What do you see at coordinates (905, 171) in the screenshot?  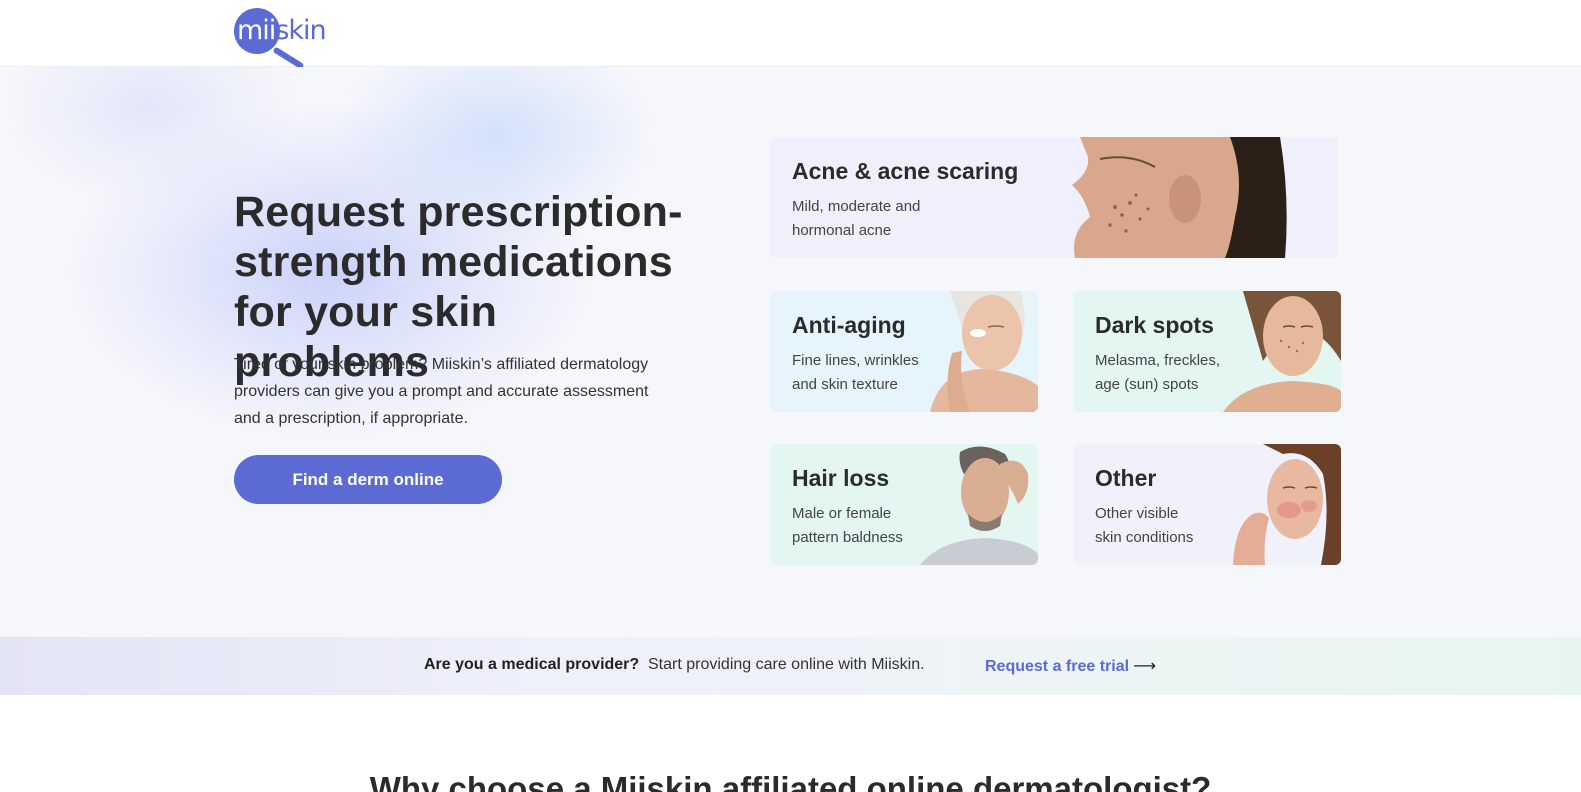 I see `card-title: Acne & acne scaring` at bounding box center [905, 171].